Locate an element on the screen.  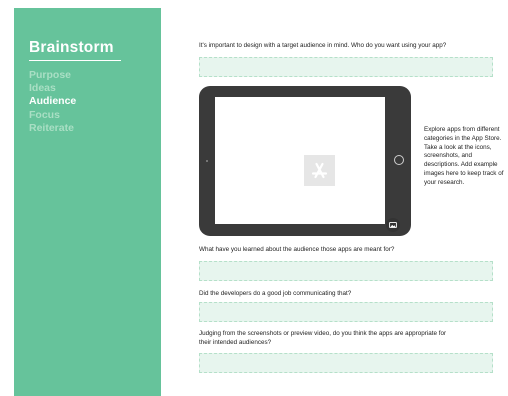
ipad-home-button is located at coordinates (399, 160).